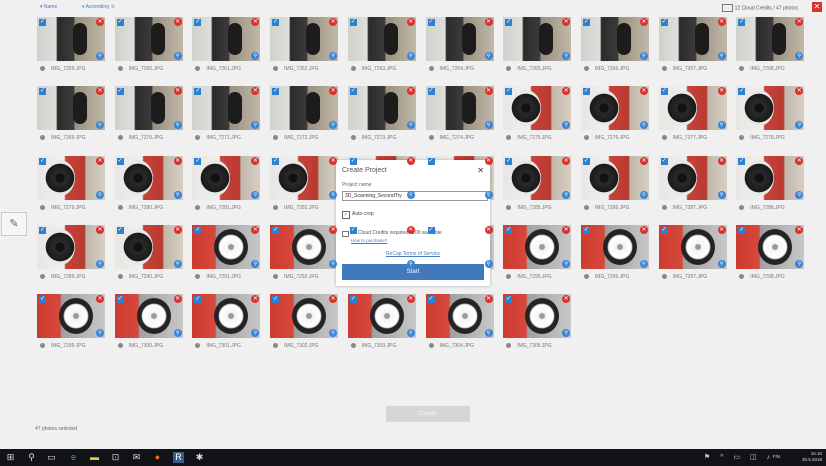 The image size is (826, 466). What do you see at coordinates (94, 457) in the screenshot?
I see `file-explorer-icon: ▬` at bounding box center [94, 457].